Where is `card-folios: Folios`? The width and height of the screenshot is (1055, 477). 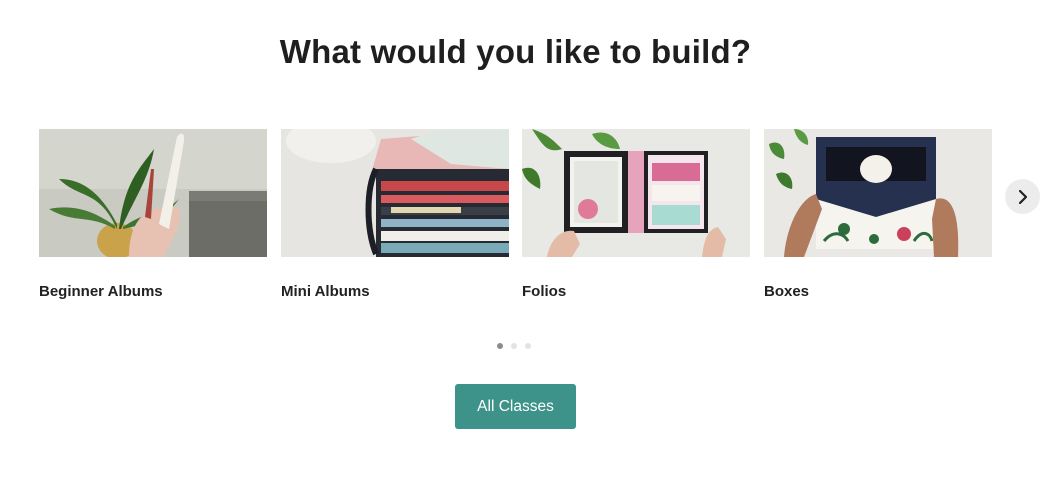
card-folios: Folios is located at coordinates (636, 214).